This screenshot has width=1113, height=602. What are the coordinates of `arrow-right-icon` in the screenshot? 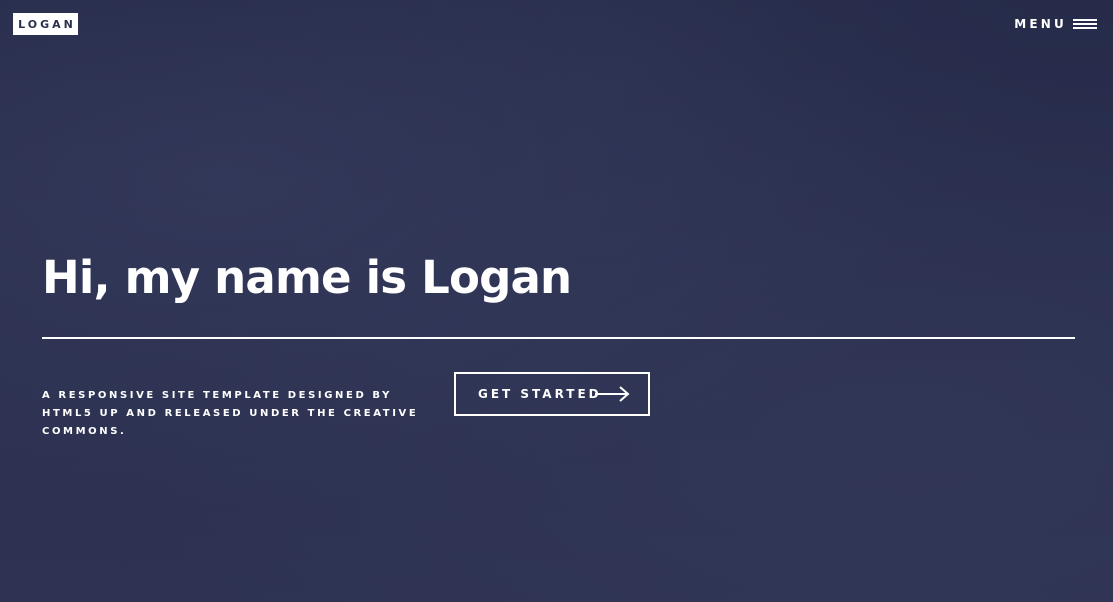 It's located at (612, 394).